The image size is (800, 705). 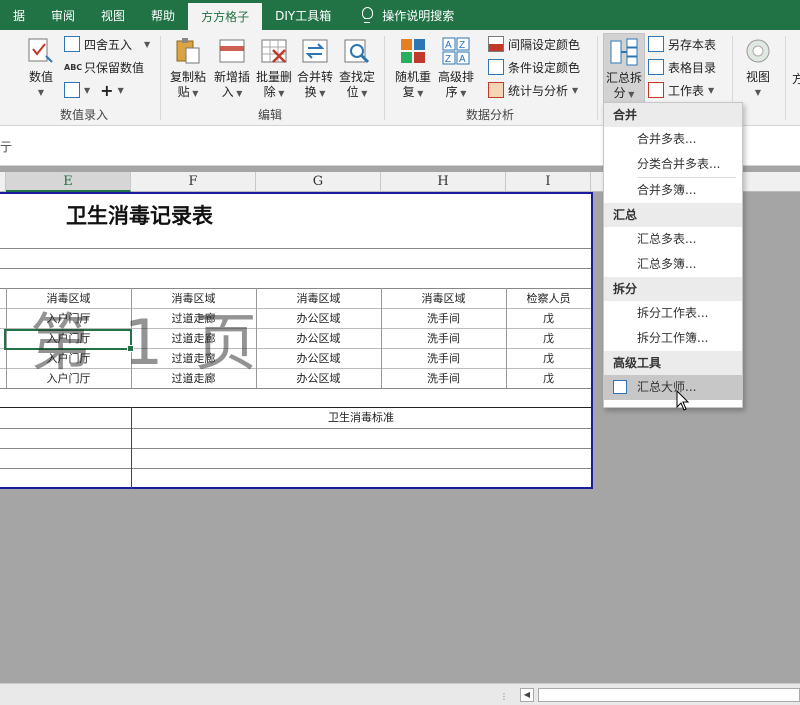 I want to click on column-header-h: H, so click(x=443, y=182).